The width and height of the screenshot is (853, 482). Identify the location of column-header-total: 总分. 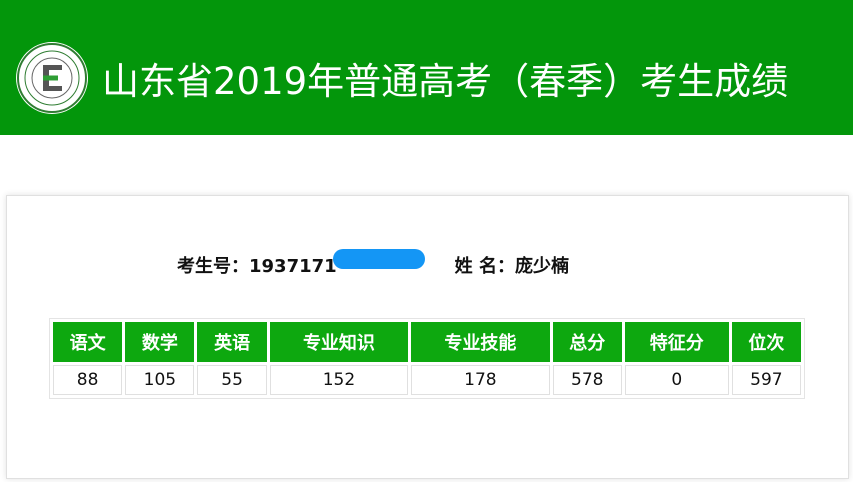
(587, 342).